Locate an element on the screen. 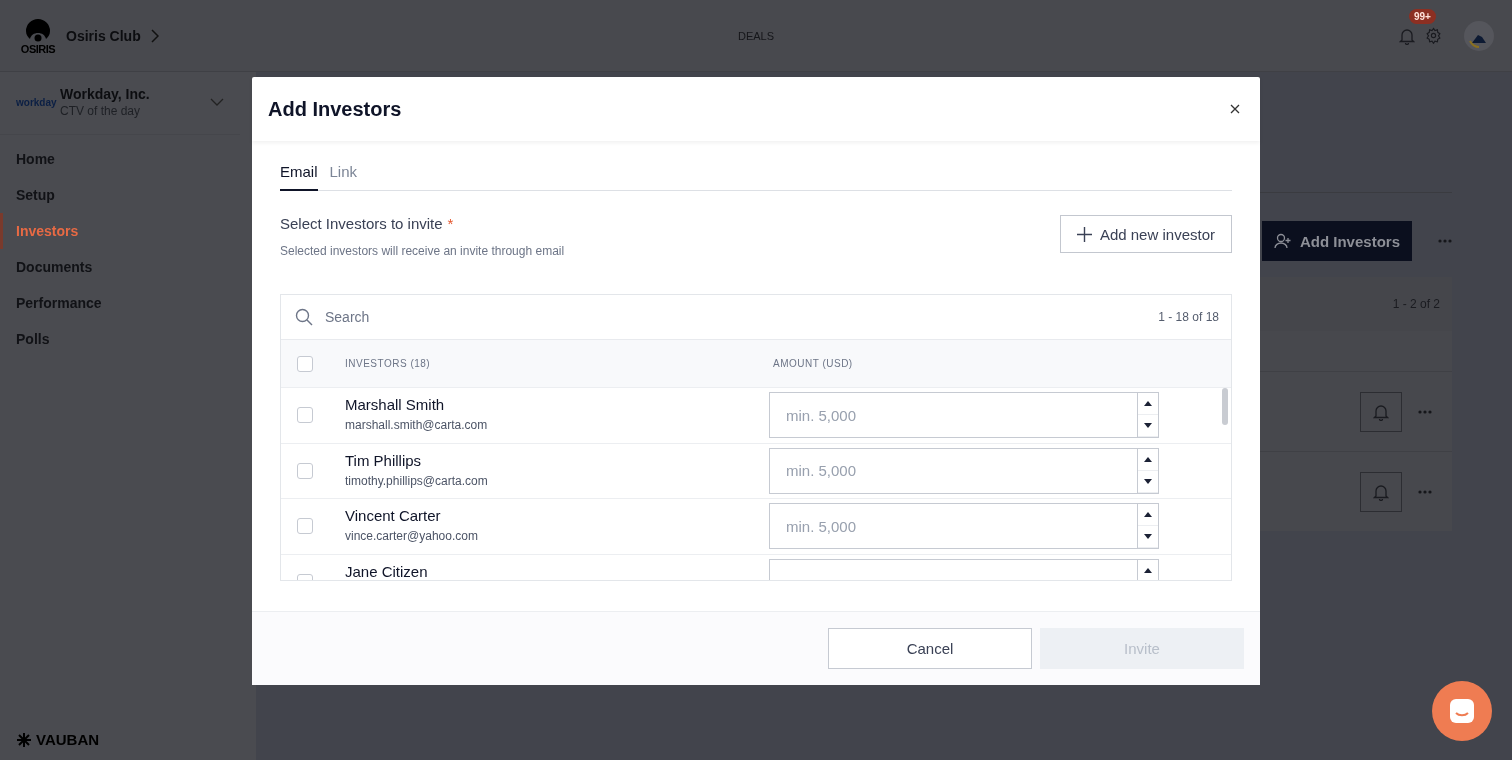 The image size is (1512, 760). nav-item: Polls is located at coordinates (128, 339).